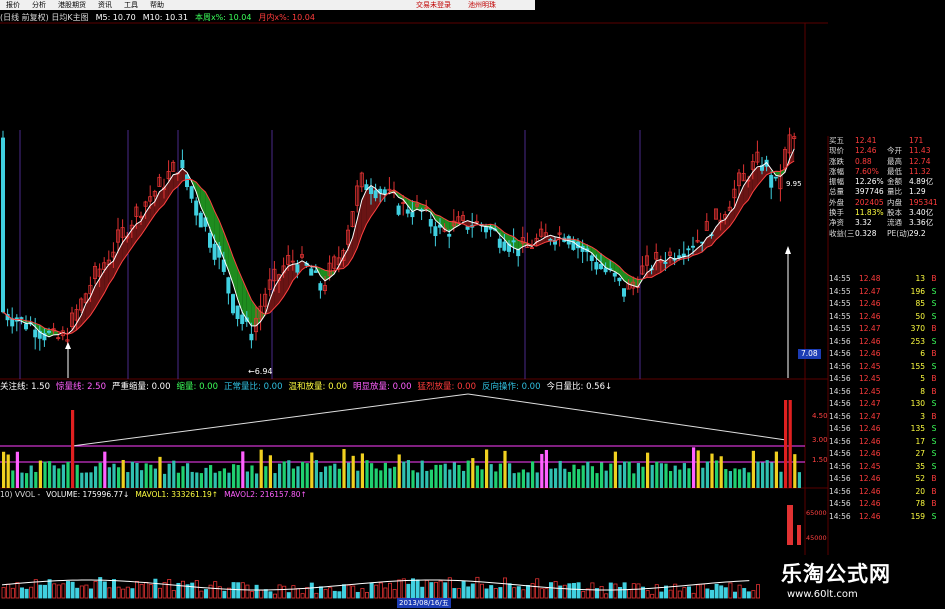 Image resolution: width=945 pixels, height=609 pixels. Describe the element at coordinates (887, 213) in the screenshot. I see `quote-row: 换手 11.83% 股本 3.40亿` at that location.